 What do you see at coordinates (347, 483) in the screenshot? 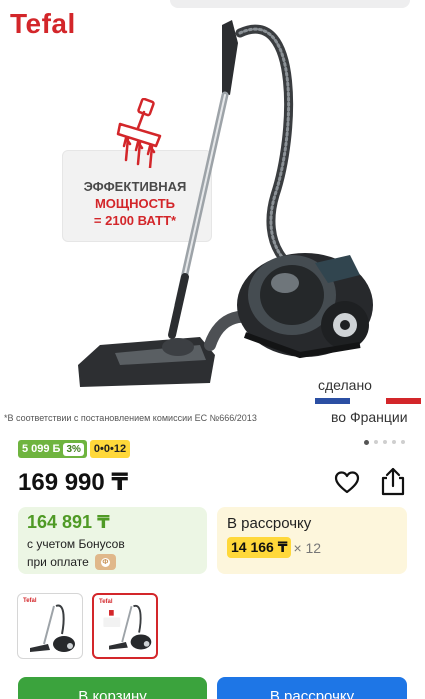
I see `heart-icon` at bounding box center [347, 483].